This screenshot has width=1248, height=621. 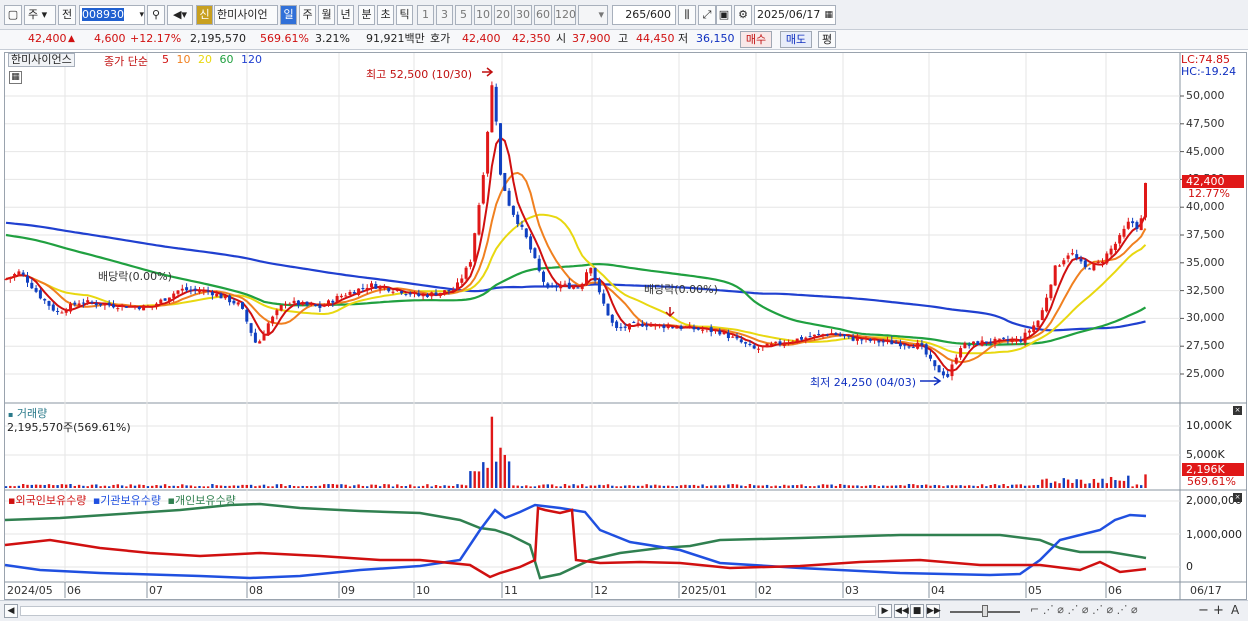 What do you see at coordinates (1214, 534) in the screenshot?
I see `hold-ytick-1m: 1,000,000` at bounding box center [1214, 534].